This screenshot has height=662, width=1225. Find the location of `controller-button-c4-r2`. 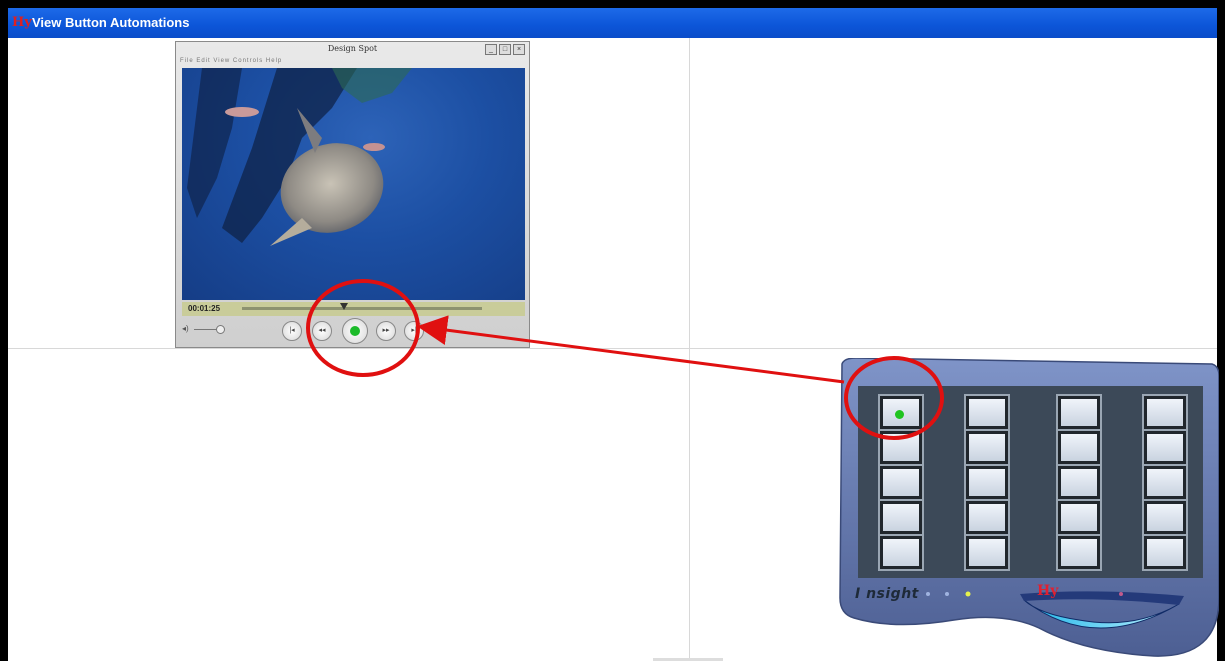

controller-button-c4-r2 is located at coordinates (1165, 447).